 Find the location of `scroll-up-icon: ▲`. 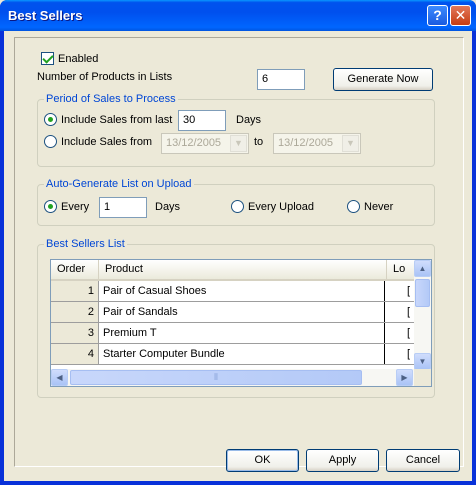

scroll-up-icon: ▲ is located at coordinates (422, 268).